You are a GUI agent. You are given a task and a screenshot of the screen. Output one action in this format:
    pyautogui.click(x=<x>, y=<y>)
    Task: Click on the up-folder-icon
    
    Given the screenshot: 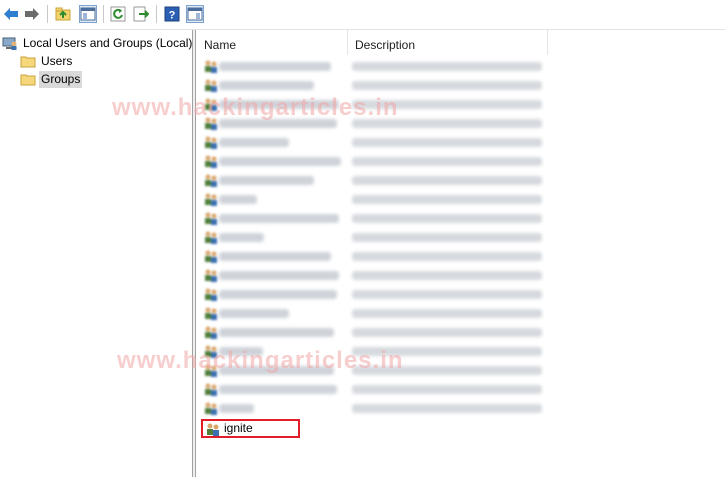 What is the action you would take?
    pyautogui.click(x=63, y=14)
    